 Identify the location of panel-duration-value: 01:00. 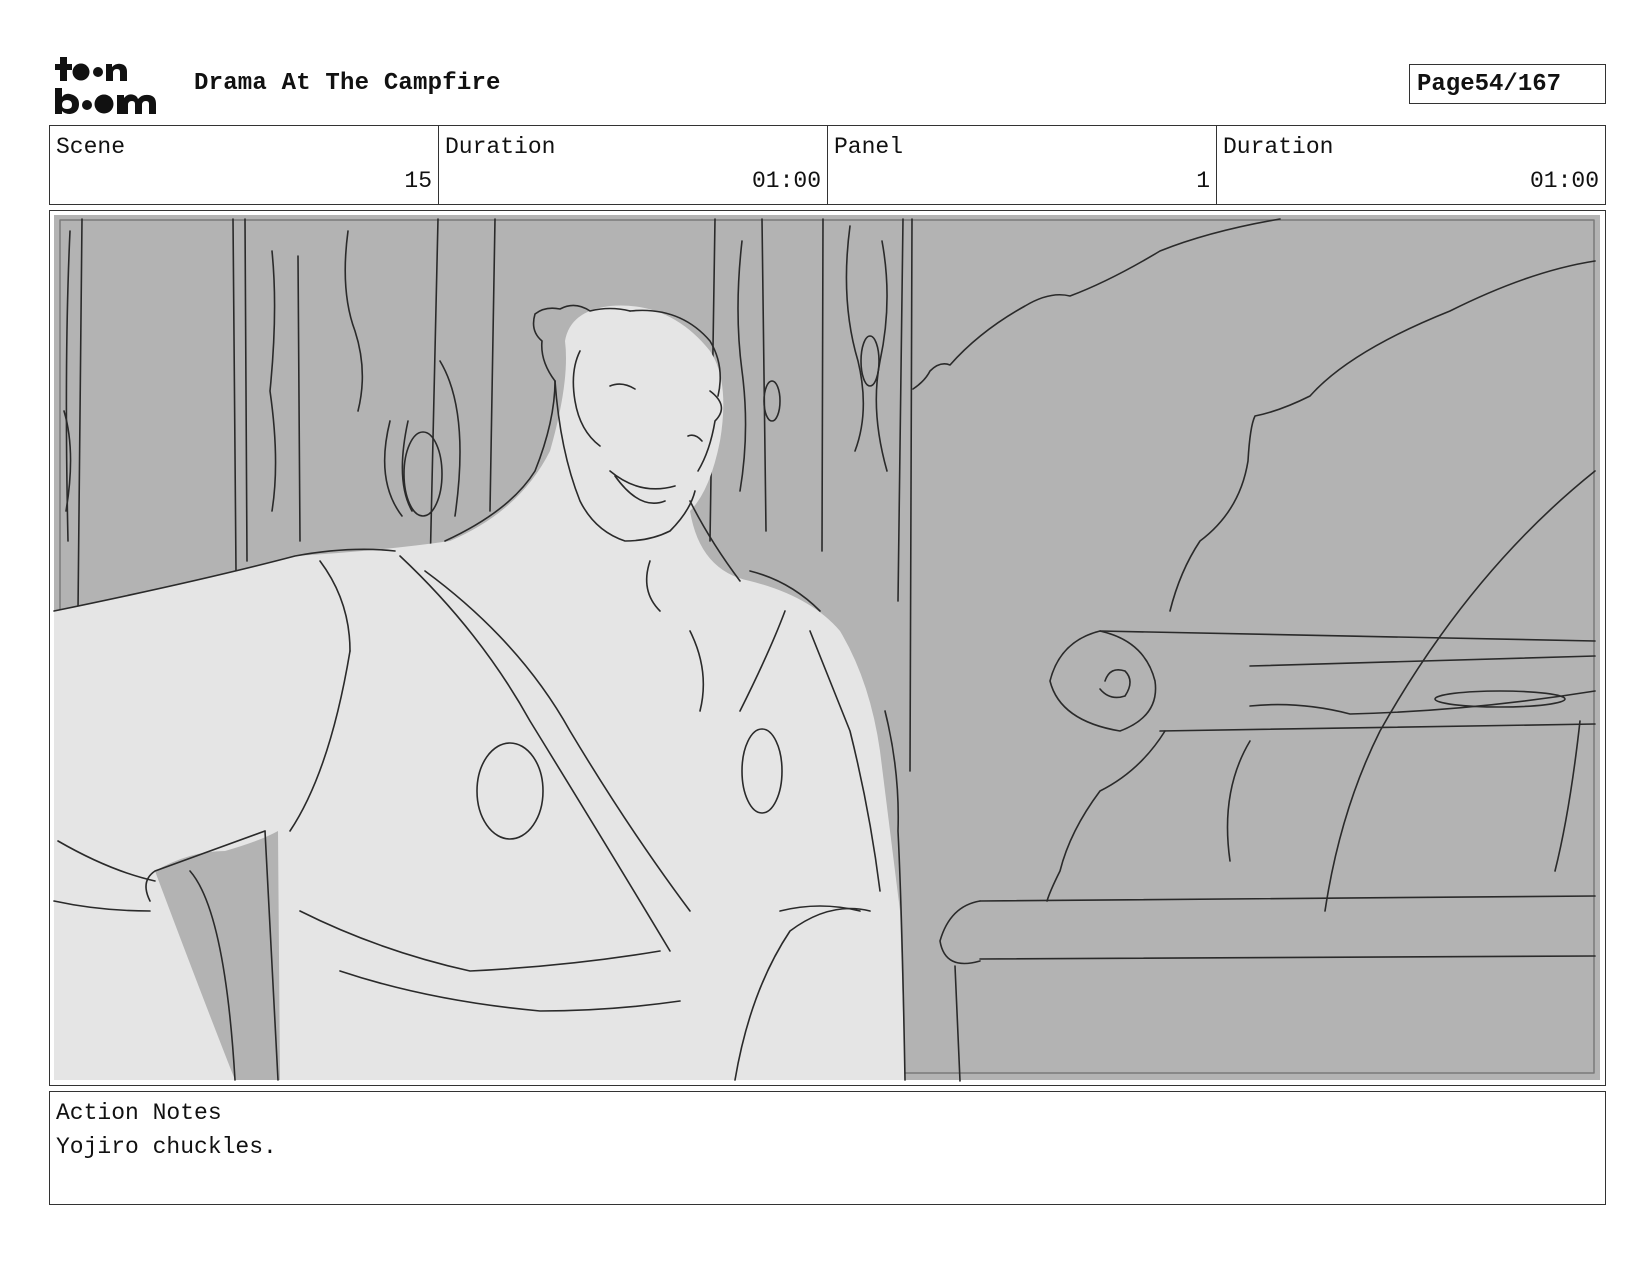
(1564, 181).